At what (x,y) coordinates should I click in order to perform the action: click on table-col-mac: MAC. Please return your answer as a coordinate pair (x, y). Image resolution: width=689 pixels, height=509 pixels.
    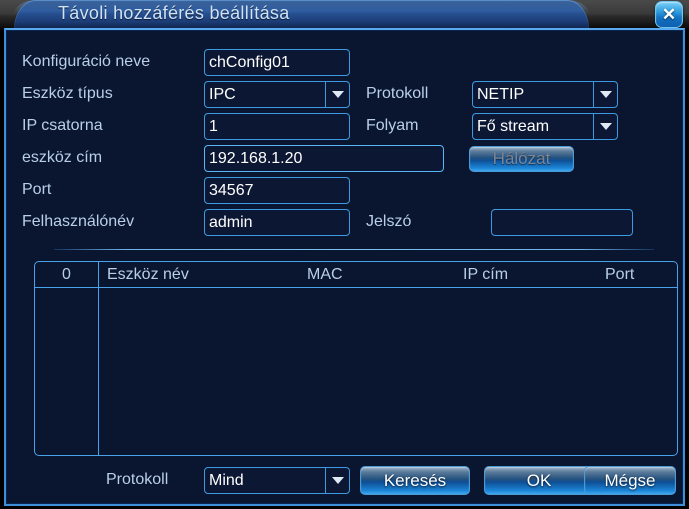
    Looking at the image, I should click on (325, 274).